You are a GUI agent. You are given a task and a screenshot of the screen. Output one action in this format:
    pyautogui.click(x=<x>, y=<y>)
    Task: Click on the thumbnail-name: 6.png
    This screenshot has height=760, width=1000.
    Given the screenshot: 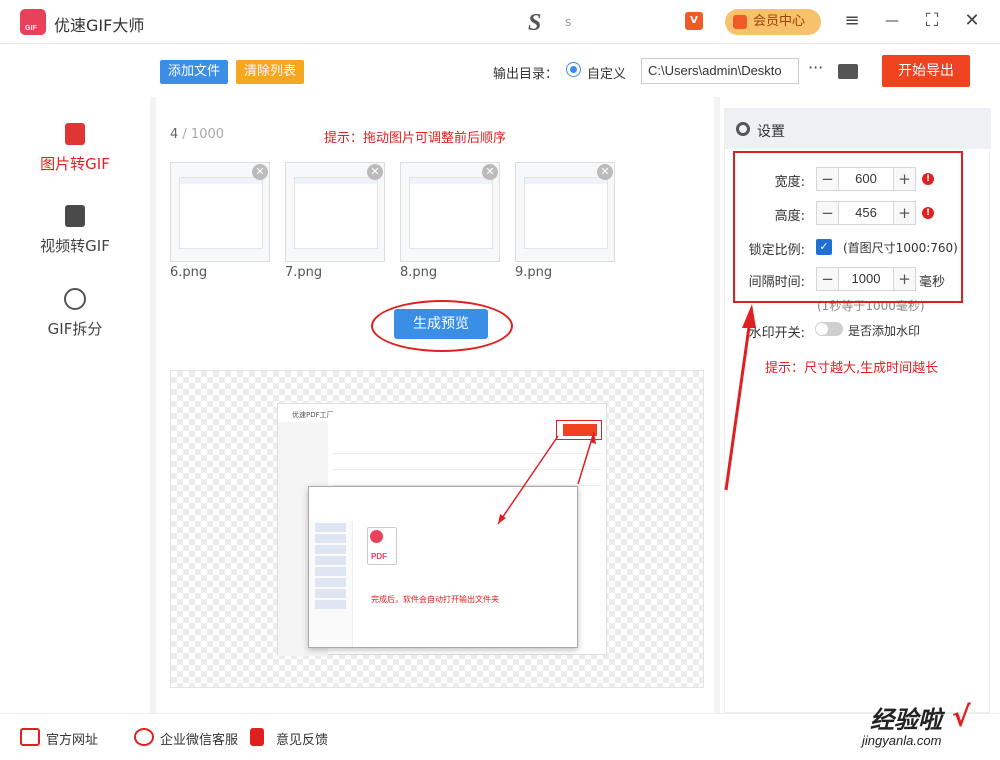 What is the action you would take?
    pyautogui.click(x=189, y=272)
    